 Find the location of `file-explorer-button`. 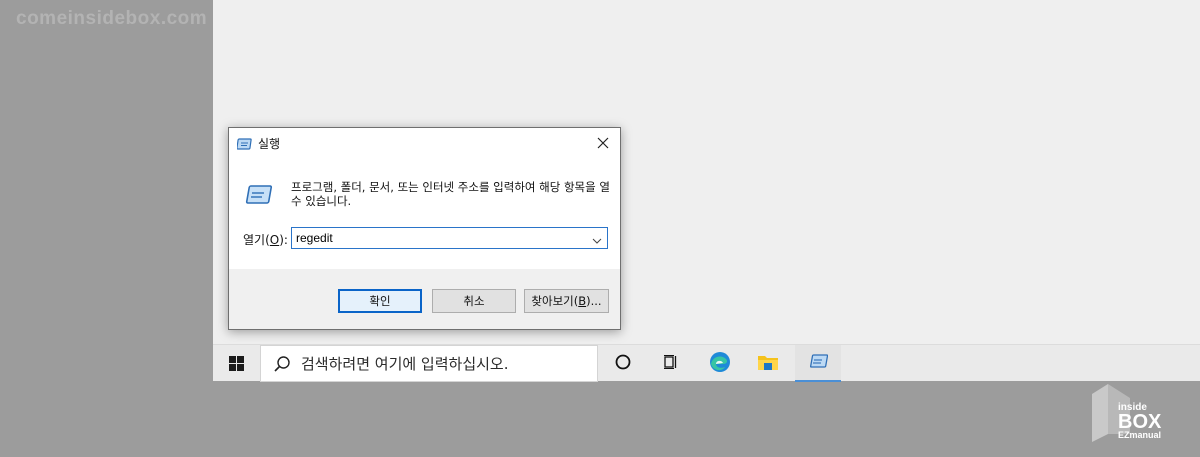

file-explorer-button is located at coordinates (768, 363).